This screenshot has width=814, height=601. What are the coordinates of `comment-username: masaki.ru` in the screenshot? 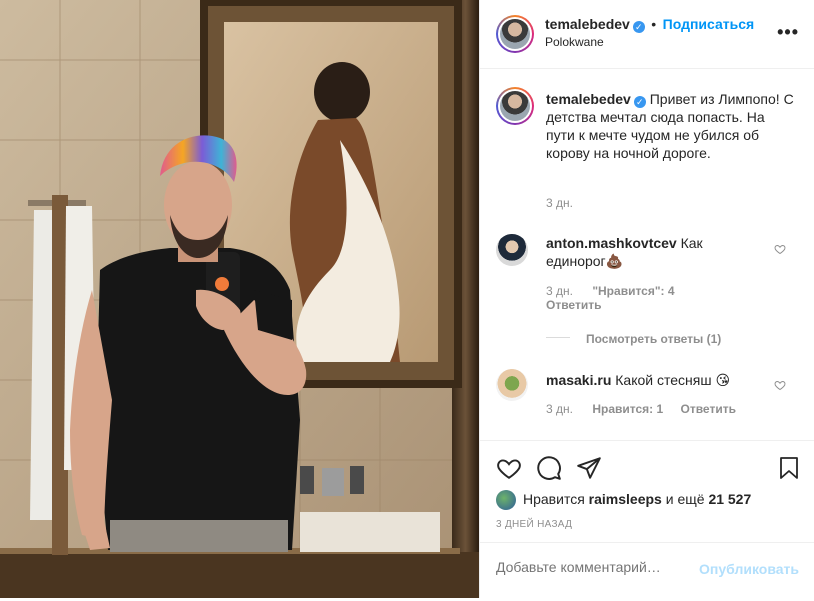 It's located at (578, 380).